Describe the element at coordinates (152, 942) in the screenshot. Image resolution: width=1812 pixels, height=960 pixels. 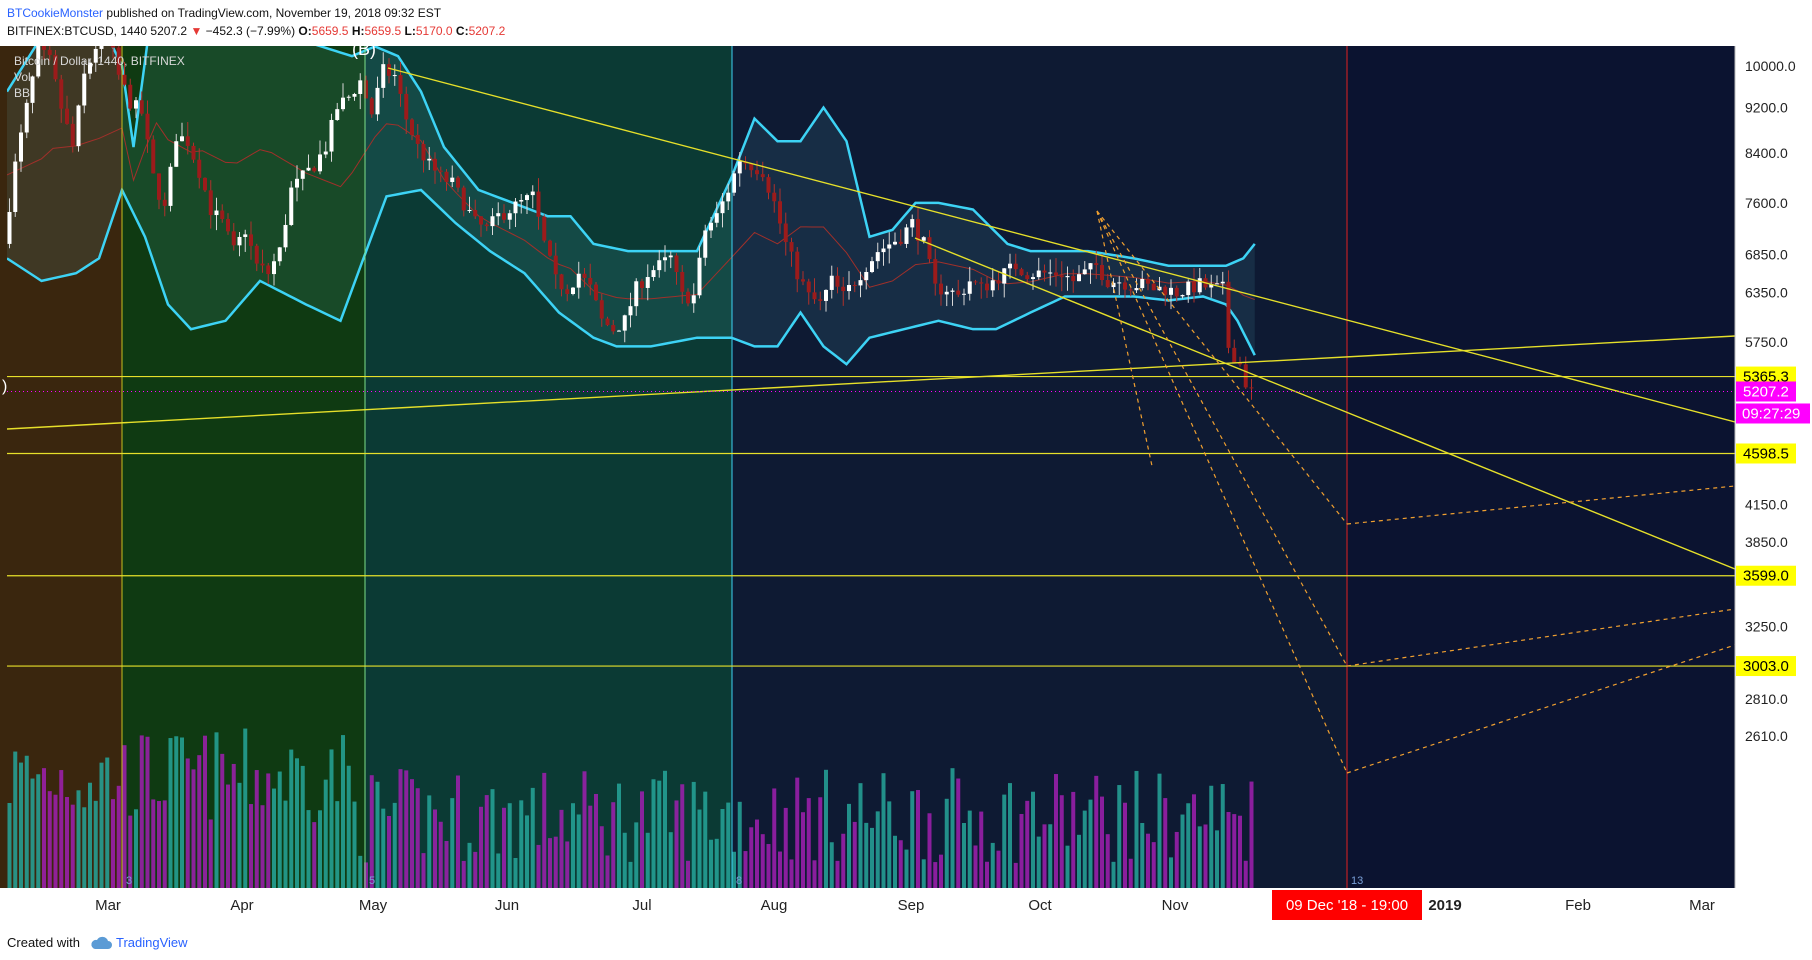
I see `tradingview-link: TradingView` at that location.